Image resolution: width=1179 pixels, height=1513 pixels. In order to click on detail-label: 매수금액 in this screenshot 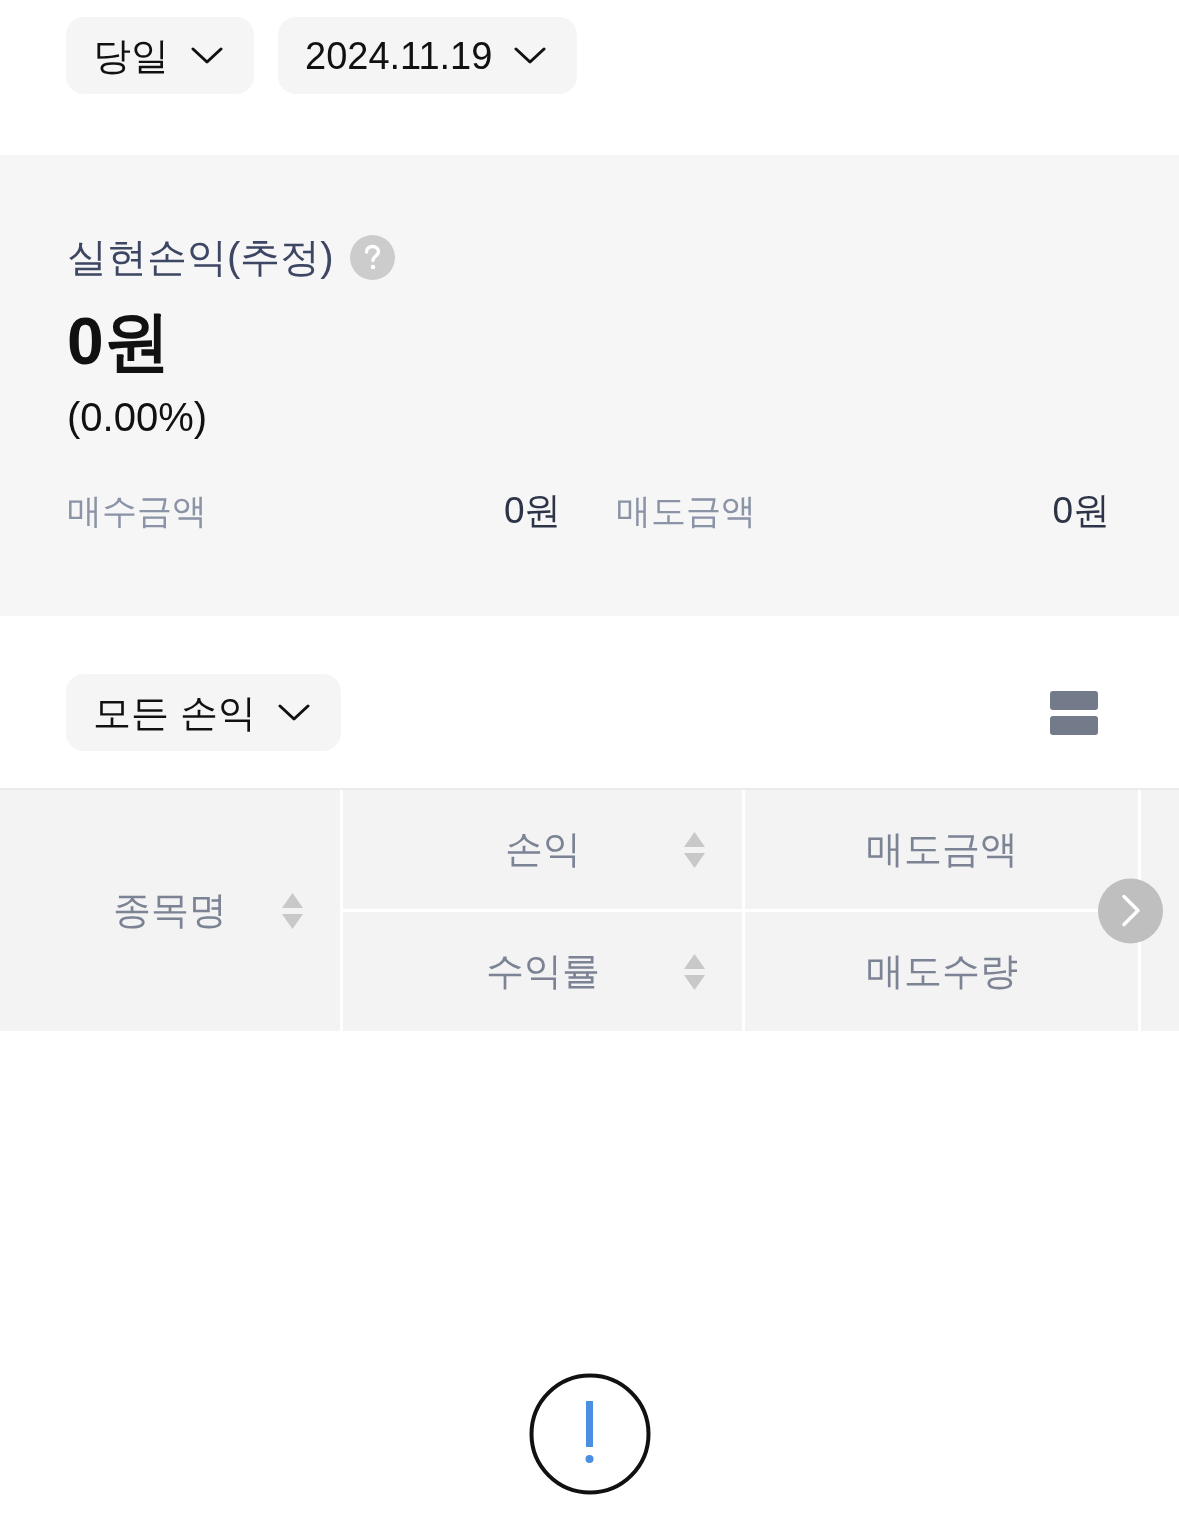, I will do `click(137, 510)`.